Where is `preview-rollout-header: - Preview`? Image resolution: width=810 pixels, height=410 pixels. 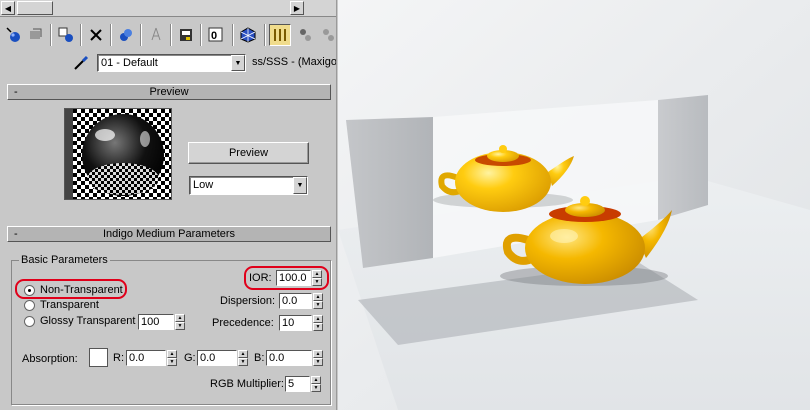
preview-rollout-header: - Preview is located at coordinates (169, 92).